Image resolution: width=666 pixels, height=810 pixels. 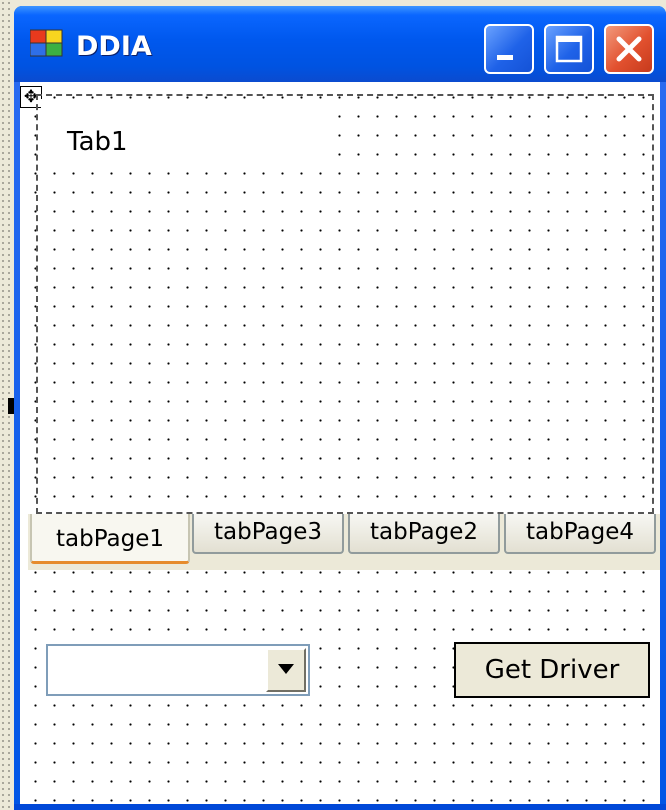 What do you see at coordinates (114, 46) in the screenshot?
I see `window-title: DDIA` at bounding box center [114, 46].